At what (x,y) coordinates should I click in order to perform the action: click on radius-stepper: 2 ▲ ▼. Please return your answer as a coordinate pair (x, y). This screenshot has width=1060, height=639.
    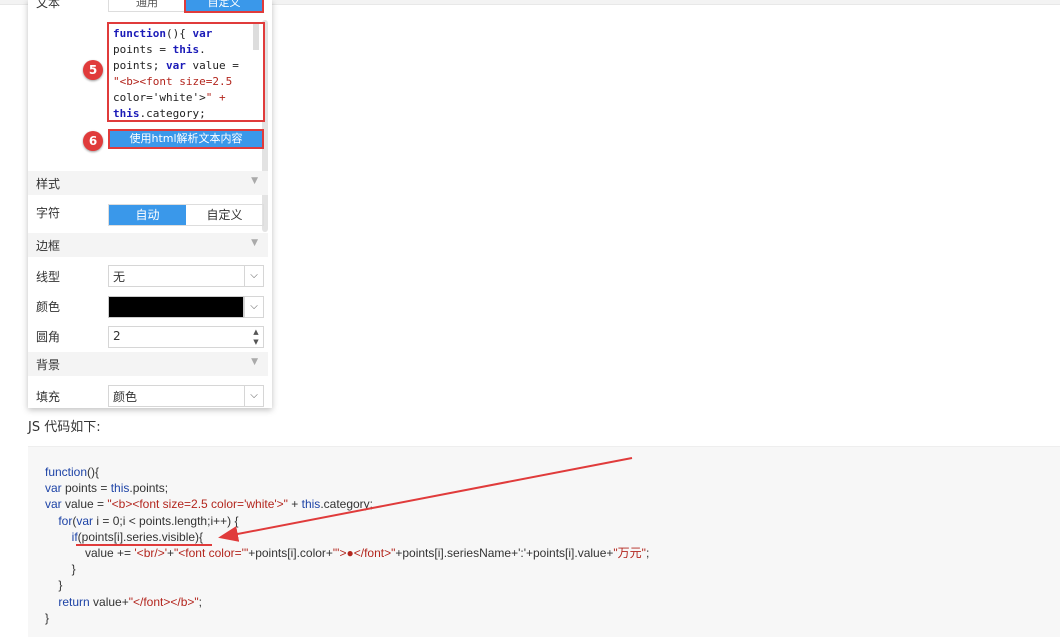
    Looking at the image, I should click on (186, 337).